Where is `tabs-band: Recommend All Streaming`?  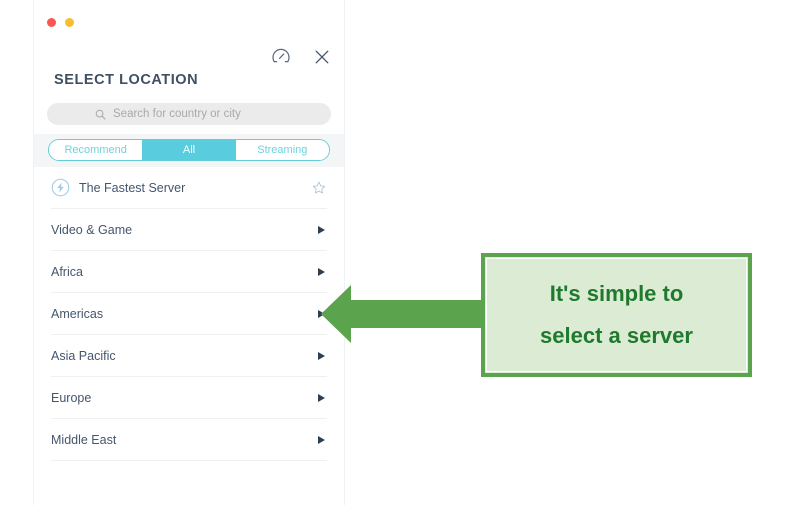 tabs-band: Recommend All Streaming is located at coordinates (189, 150).